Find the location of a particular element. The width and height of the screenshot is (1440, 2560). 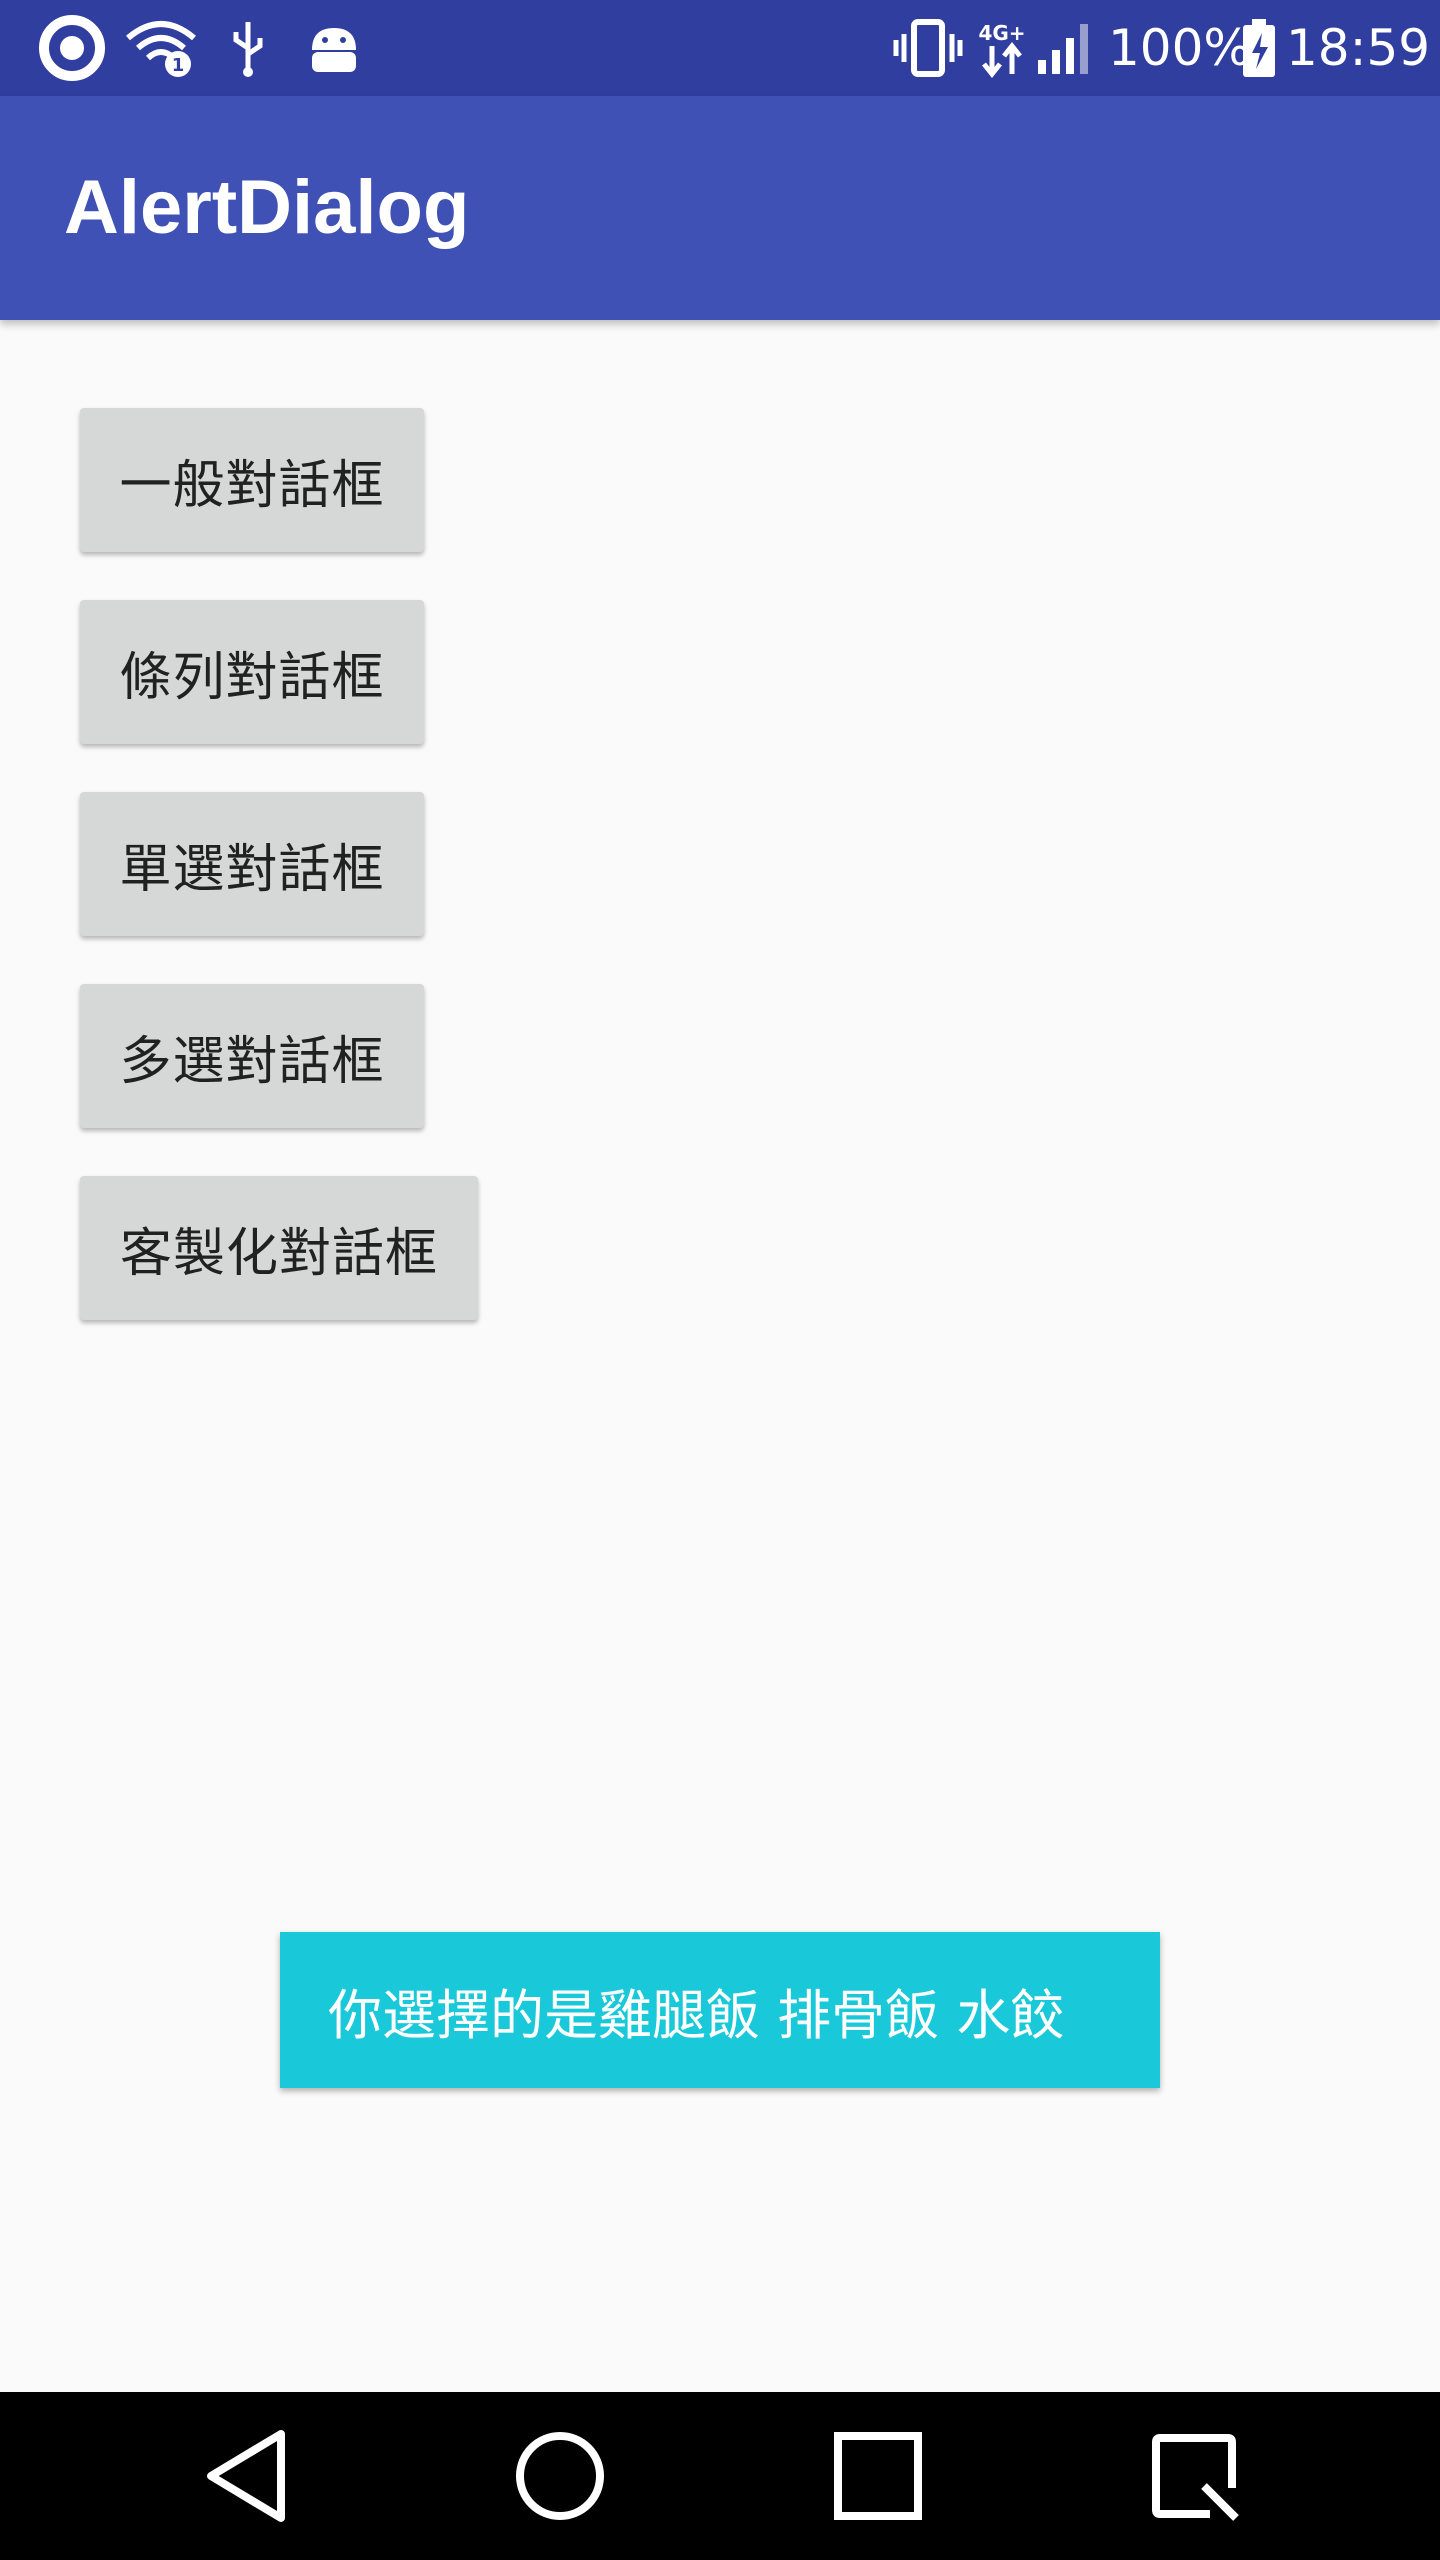

list-dialog-button: 條列對話框 is located at coordinates (252, 672).